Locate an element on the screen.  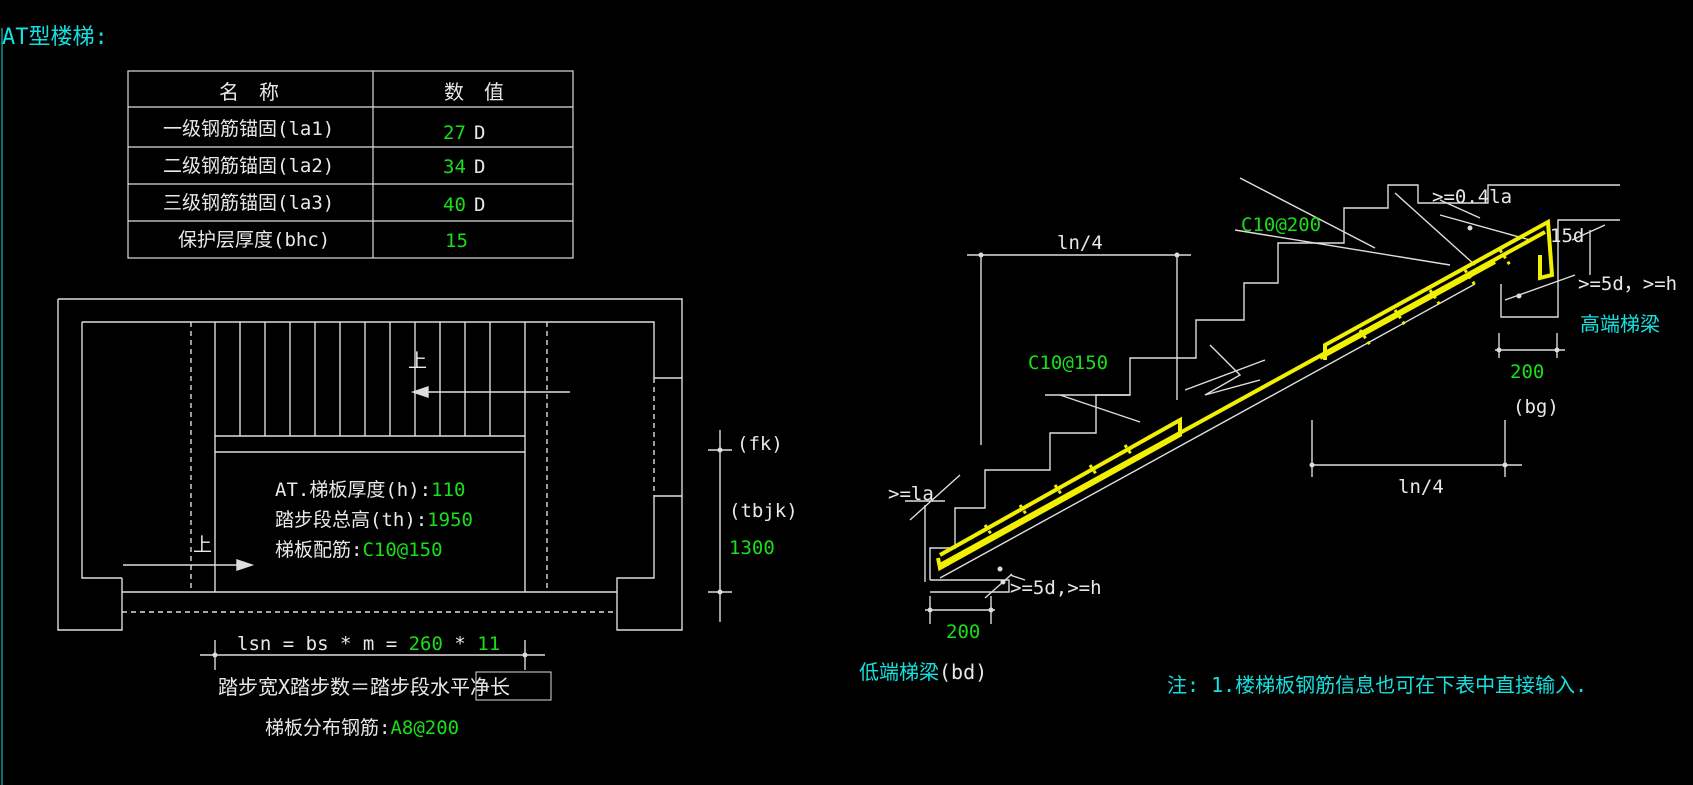
c10-150-label: C10@150 is located at coordinates (1068, 363).